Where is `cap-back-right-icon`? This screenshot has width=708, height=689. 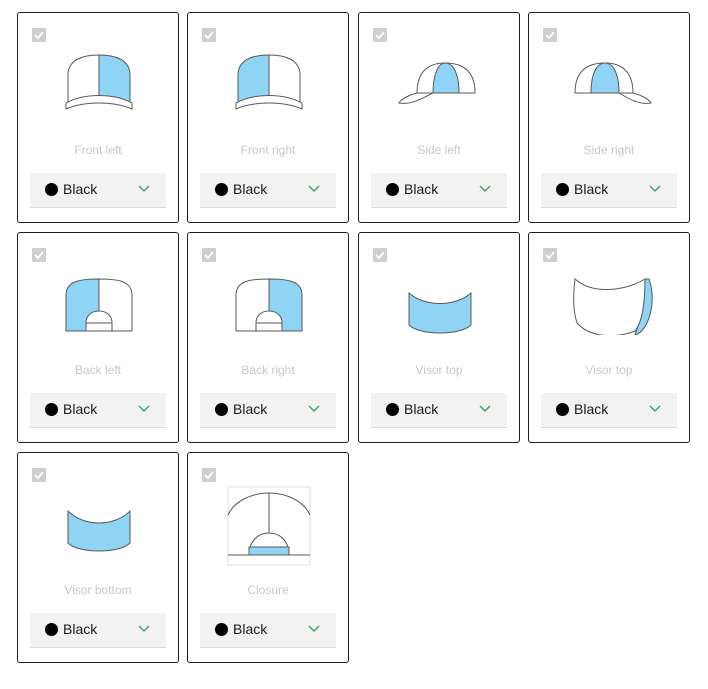 cap-back-right-icon is located at coordinates (269, 305).